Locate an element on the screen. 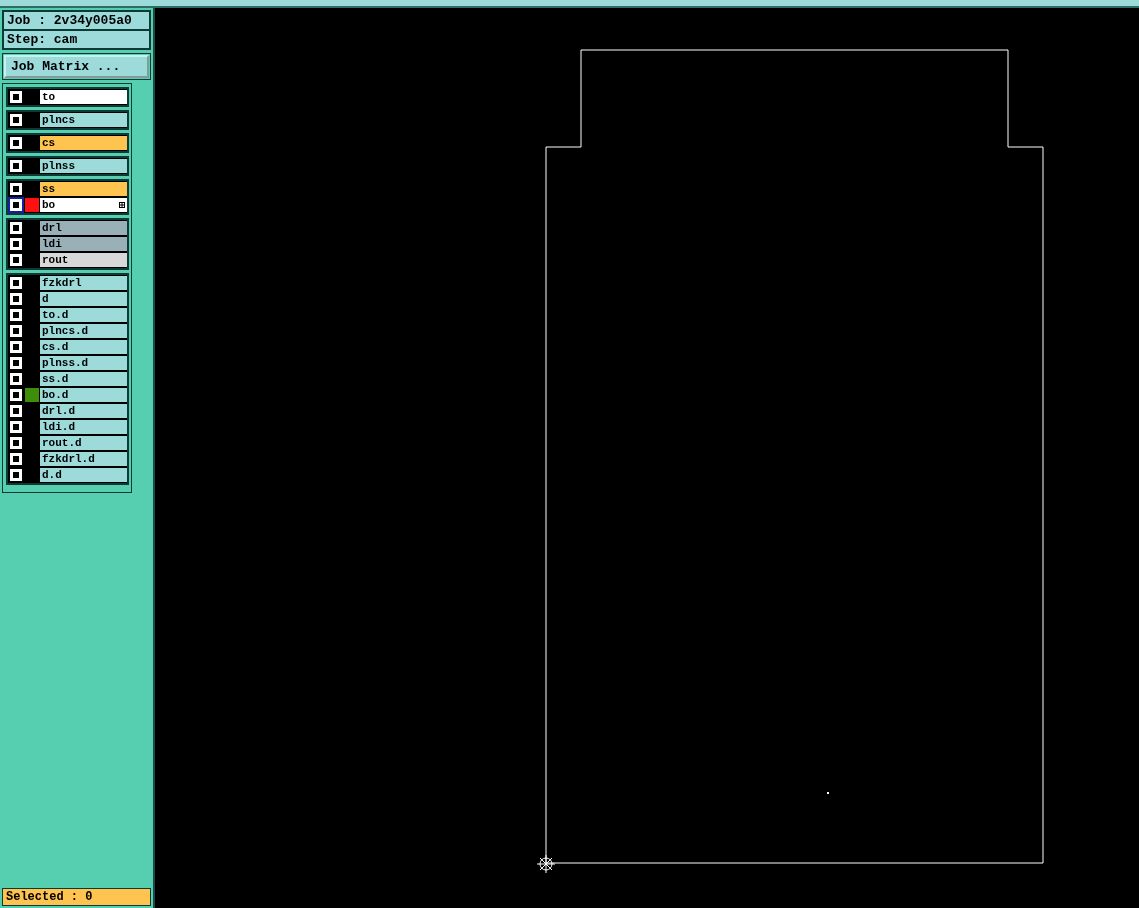 The width and height of the screenshot is (1139, 908). selected-count: Selected : 0 is located at coordinates (76, 897).